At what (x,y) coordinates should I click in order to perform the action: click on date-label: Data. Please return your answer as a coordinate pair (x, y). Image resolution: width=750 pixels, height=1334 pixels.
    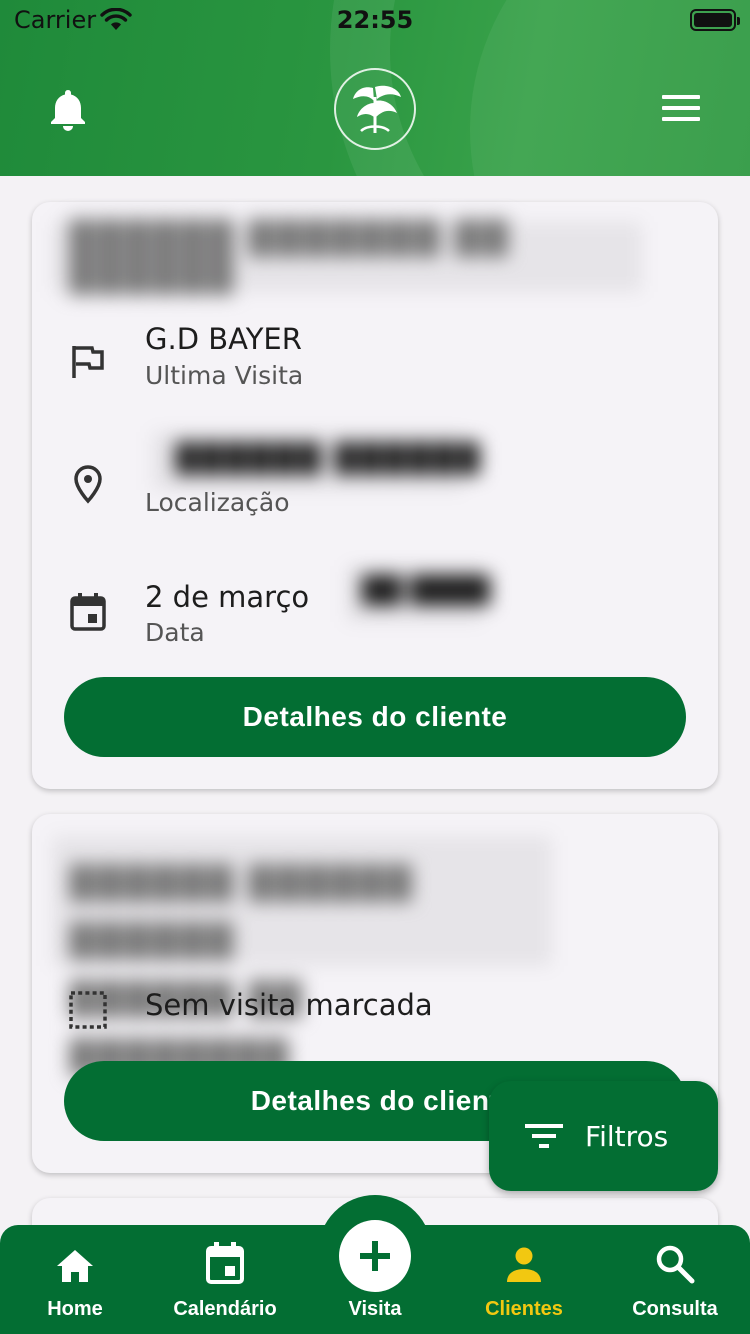
    Looking at the image, I should click on (175, 632).